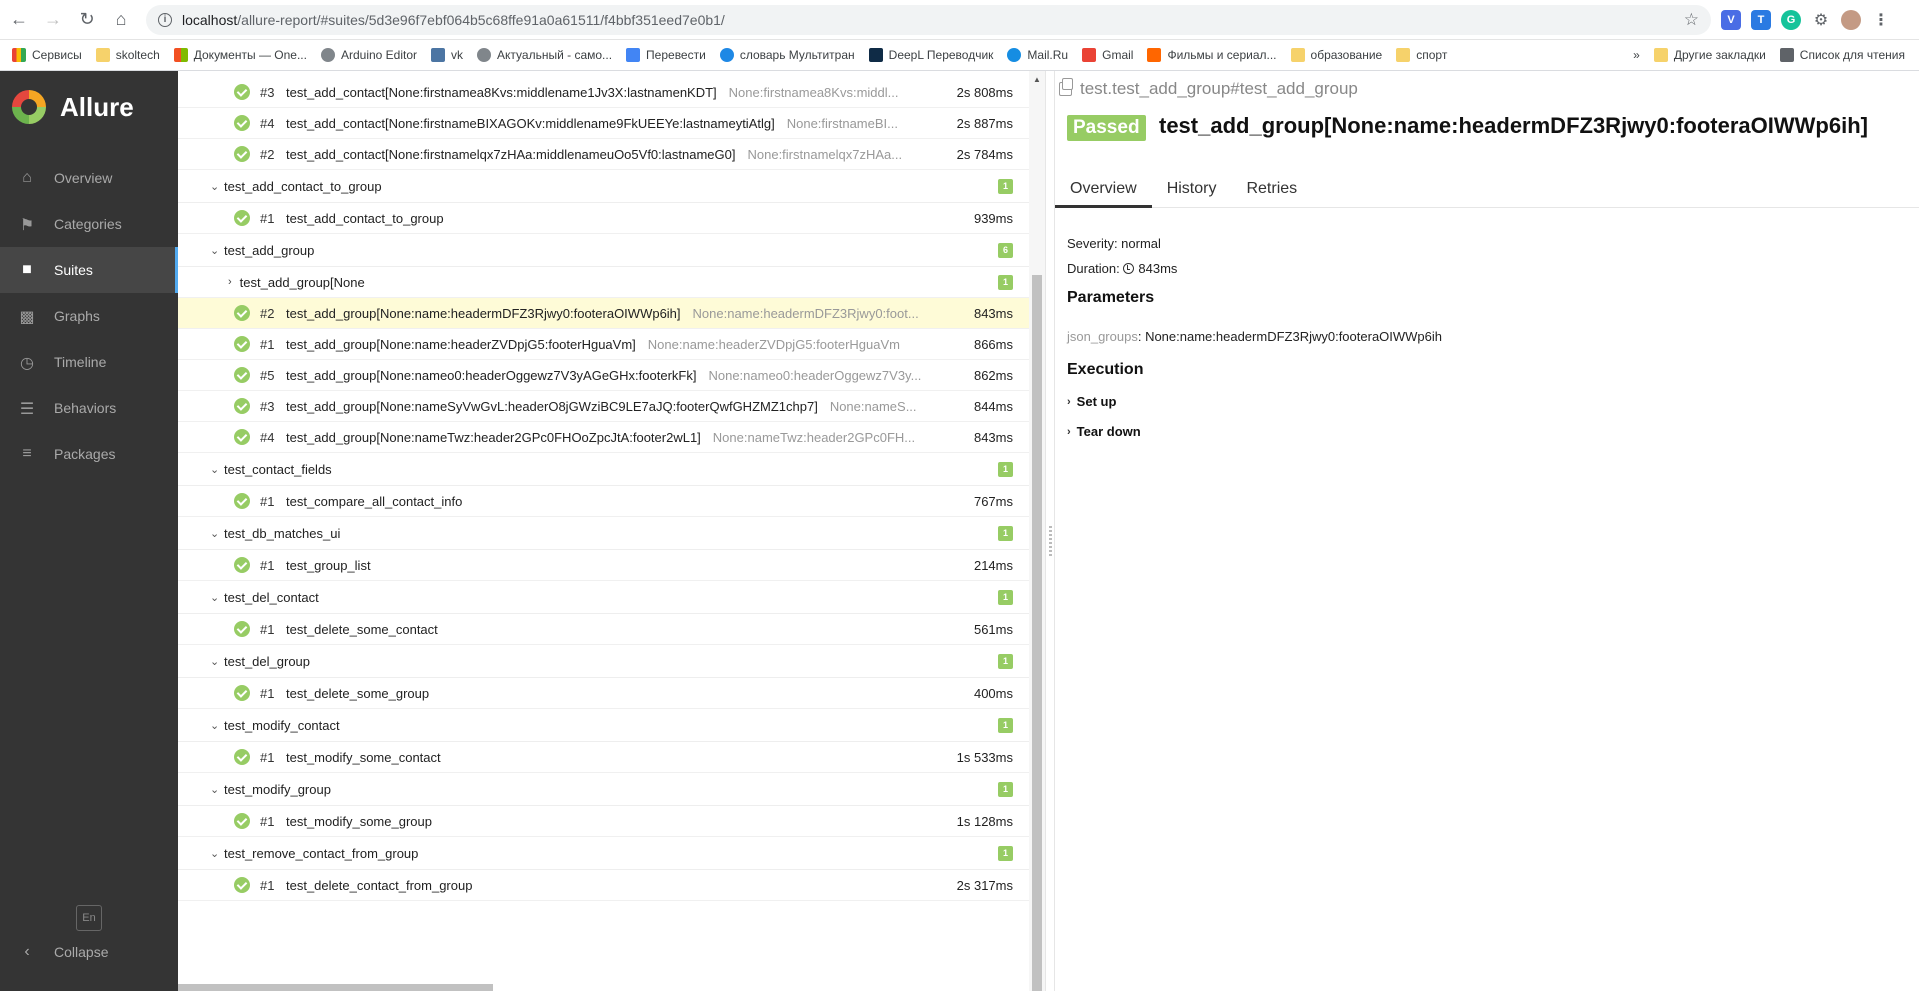 Image resolution: width=1919 pixels, height=991 pixels. Describe the element at coordinates (267, 629) in the screenshot. I see `row-order: #1` at that location.